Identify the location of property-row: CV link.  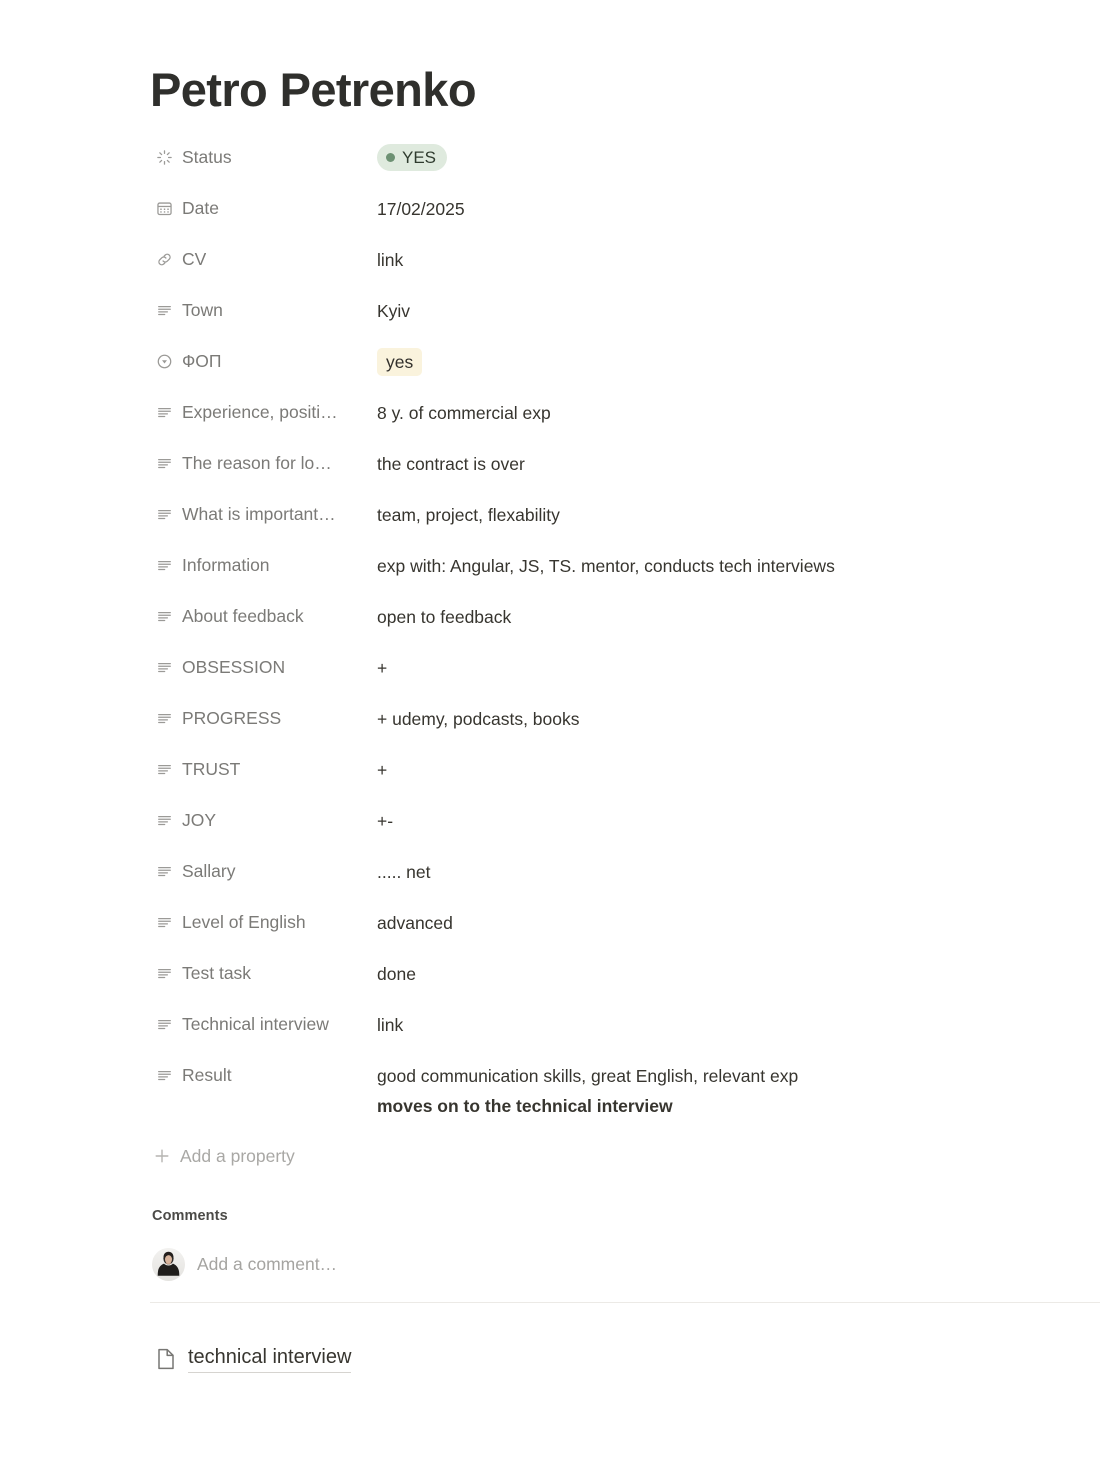
(600, 261).